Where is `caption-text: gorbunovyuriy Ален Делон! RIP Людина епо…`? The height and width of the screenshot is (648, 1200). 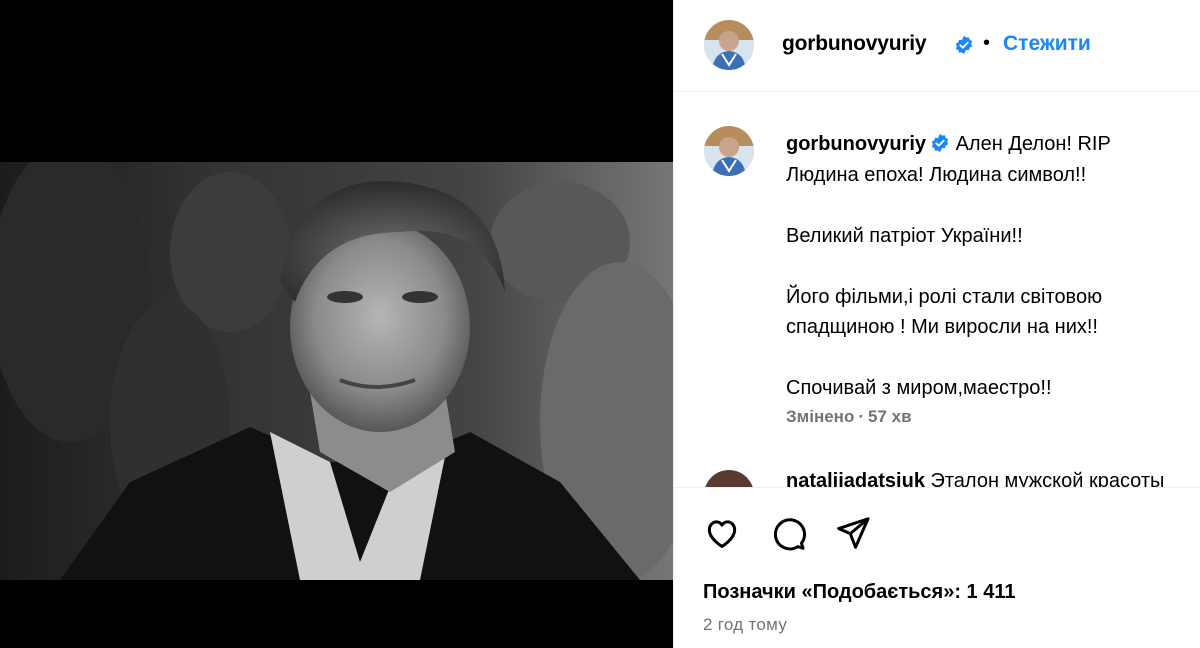
caption-text: gorbunovyuriy Ален Делон! RIP Людина епо… is located at coordinates (991, 266).